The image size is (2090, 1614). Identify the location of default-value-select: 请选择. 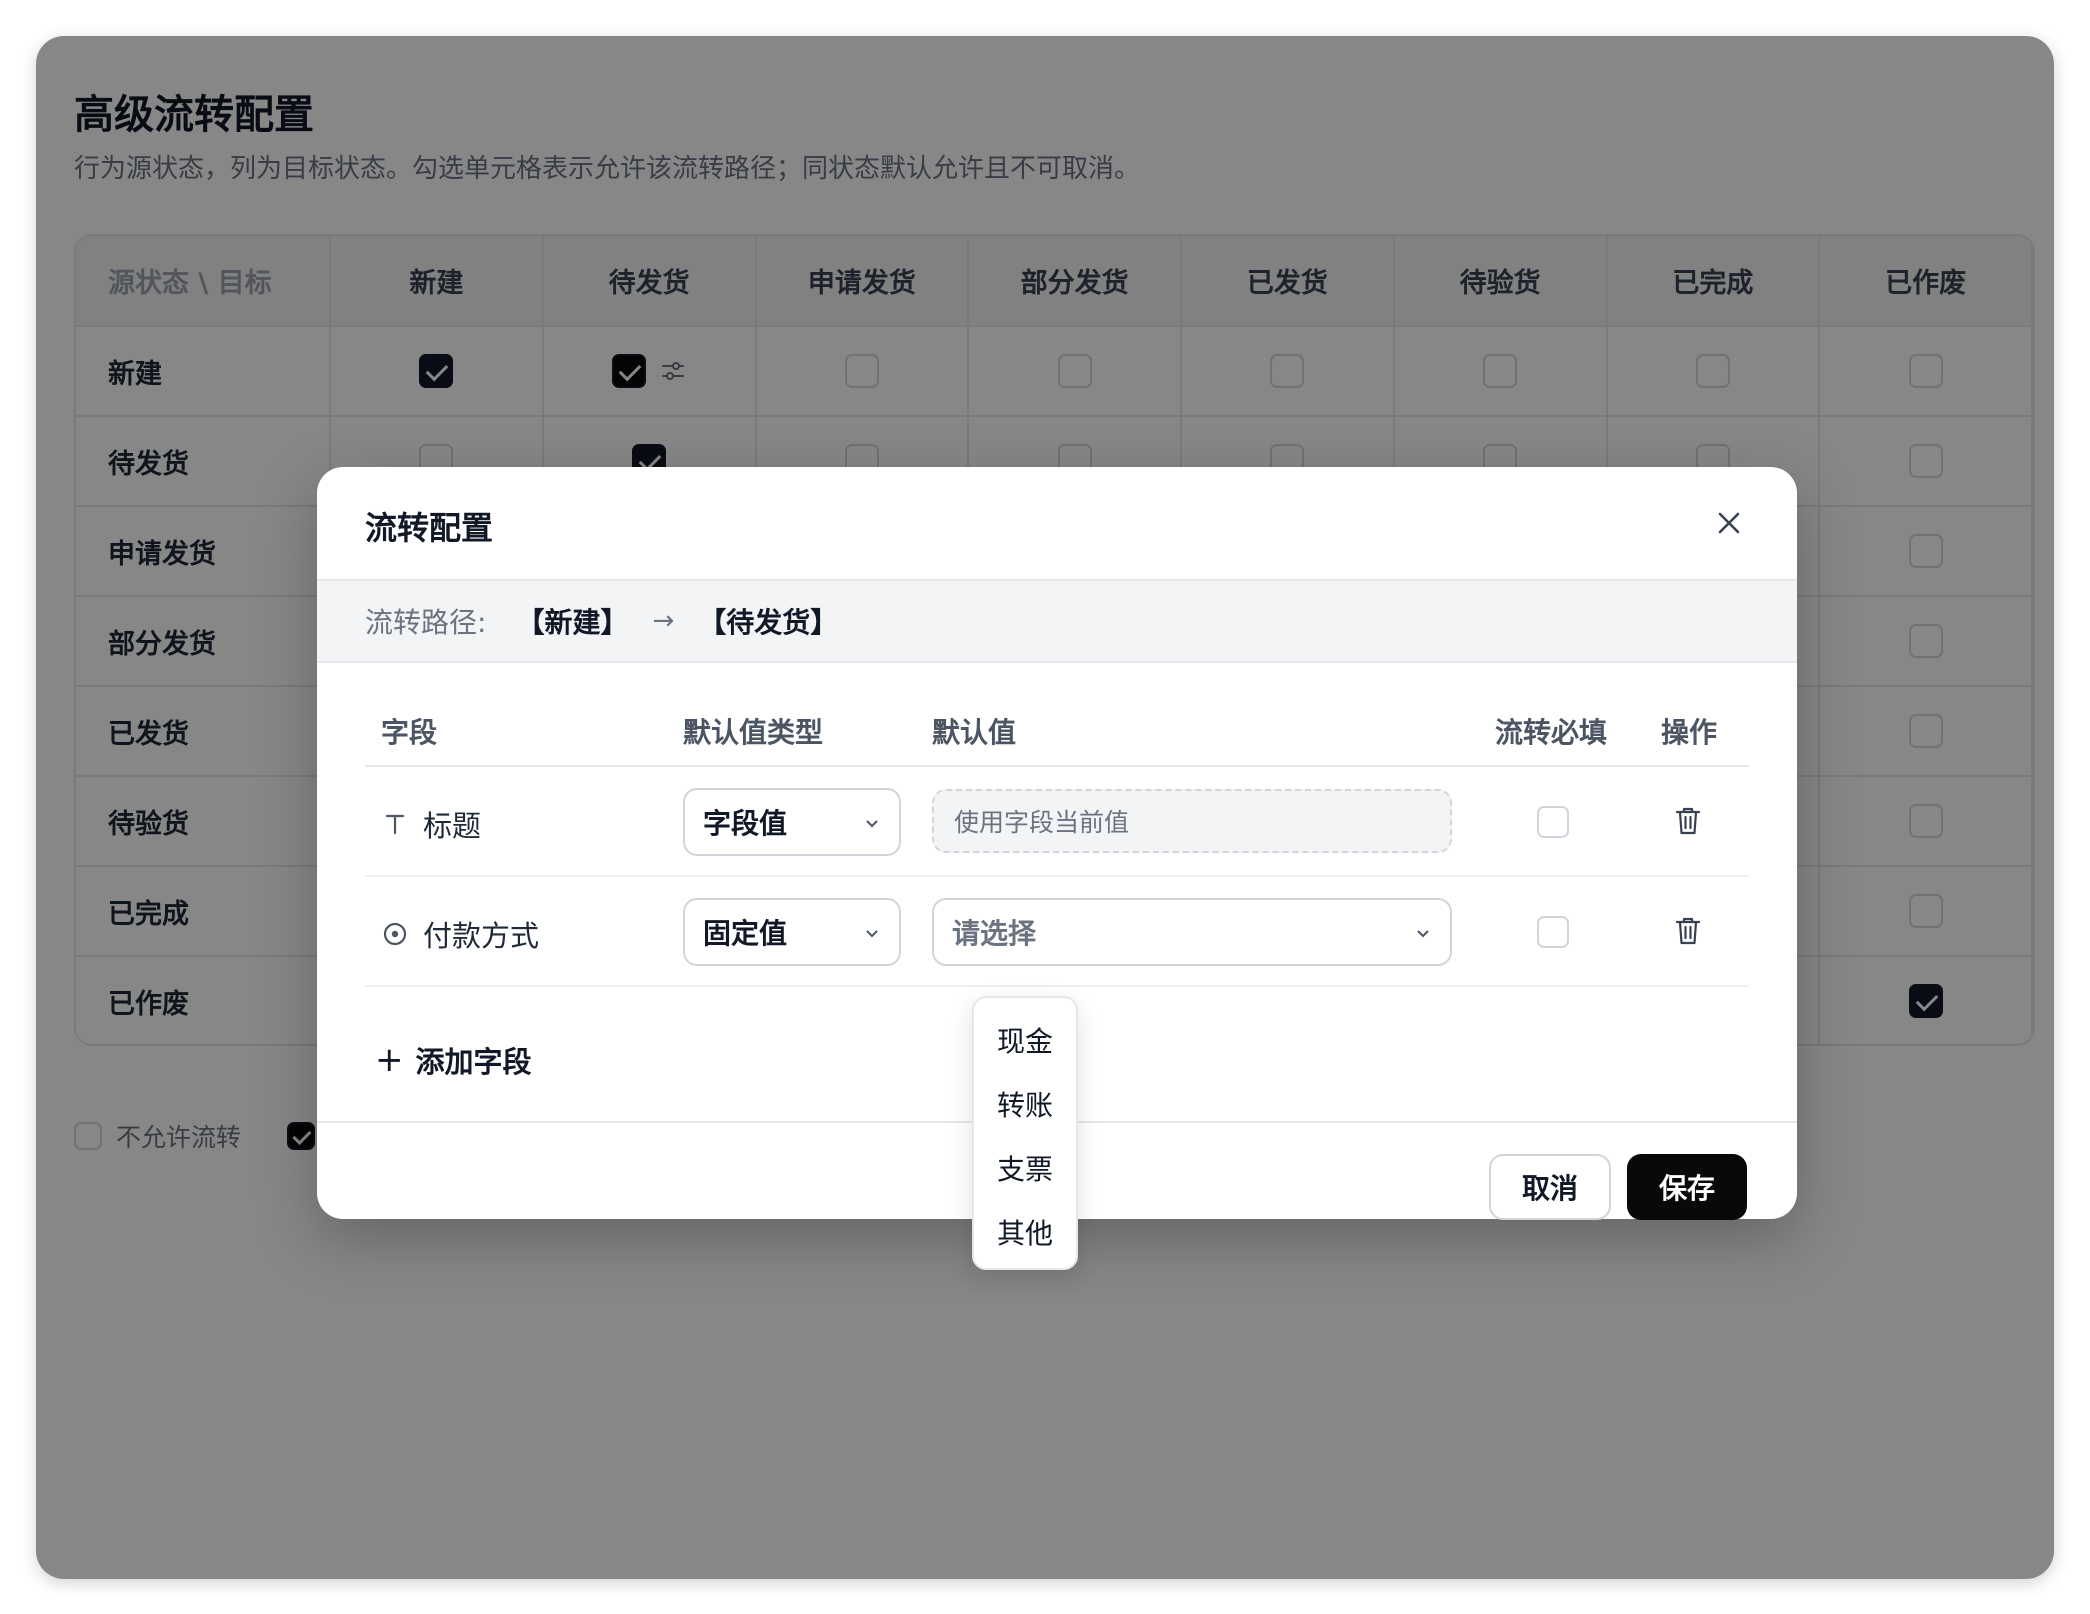
(1192, 932).